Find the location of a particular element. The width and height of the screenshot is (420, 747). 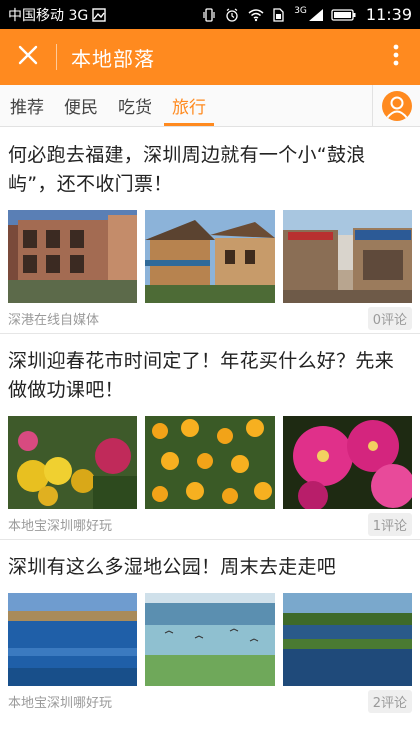

tab-food: 吃货 is located at coordinates (135, 105).